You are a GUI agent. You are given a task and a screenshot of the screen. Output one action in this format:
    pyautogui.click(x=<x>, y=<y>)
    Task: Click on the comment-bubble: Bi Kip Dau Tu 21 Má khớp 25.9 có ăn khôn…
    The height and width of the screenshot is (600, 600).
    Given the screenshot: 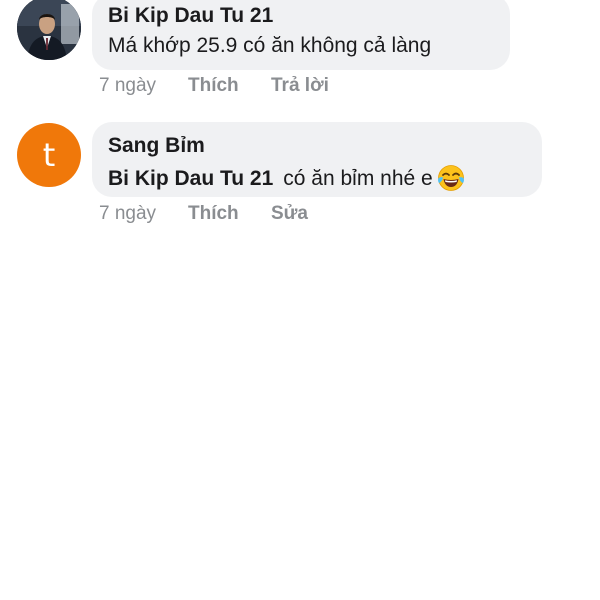 What is the action you would take?
    pyautogui.click(x=301, y=35)
    